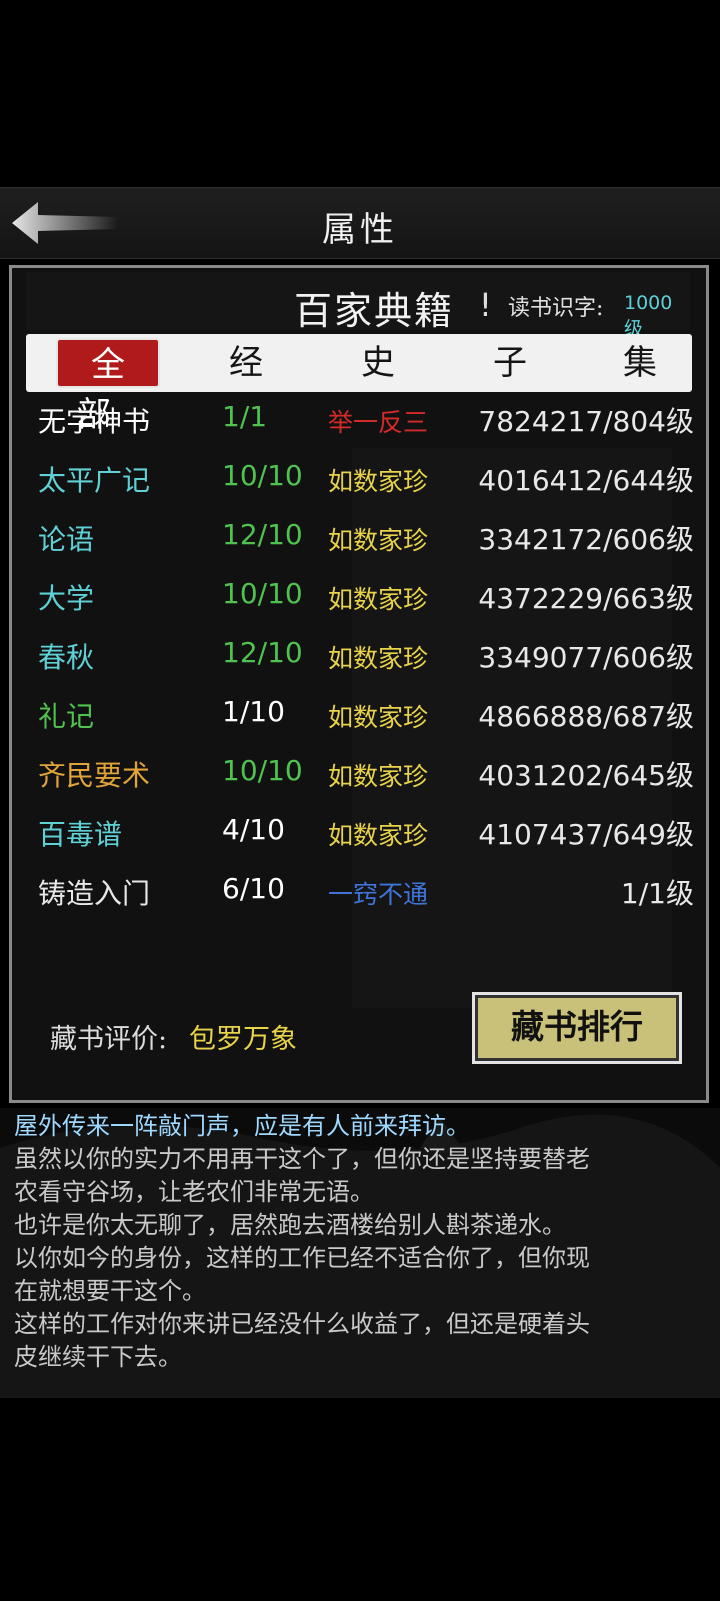 This screenshot has width=720, height=1601. I want to click on book-row: 论语 12/10 如数家珍 3342172/606级, so click(359, 539).